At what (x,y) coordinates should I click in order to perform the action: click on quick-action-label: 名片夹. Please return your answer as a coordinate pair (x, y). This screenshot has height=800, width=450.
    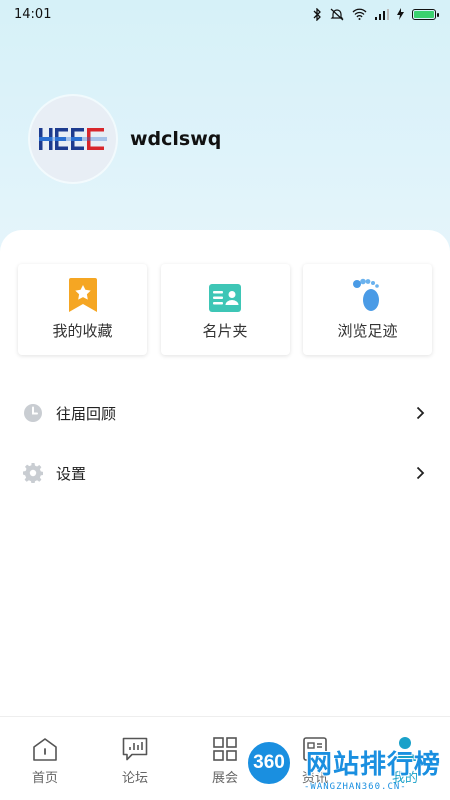
    Looking at the image, I should click on (225, 331).